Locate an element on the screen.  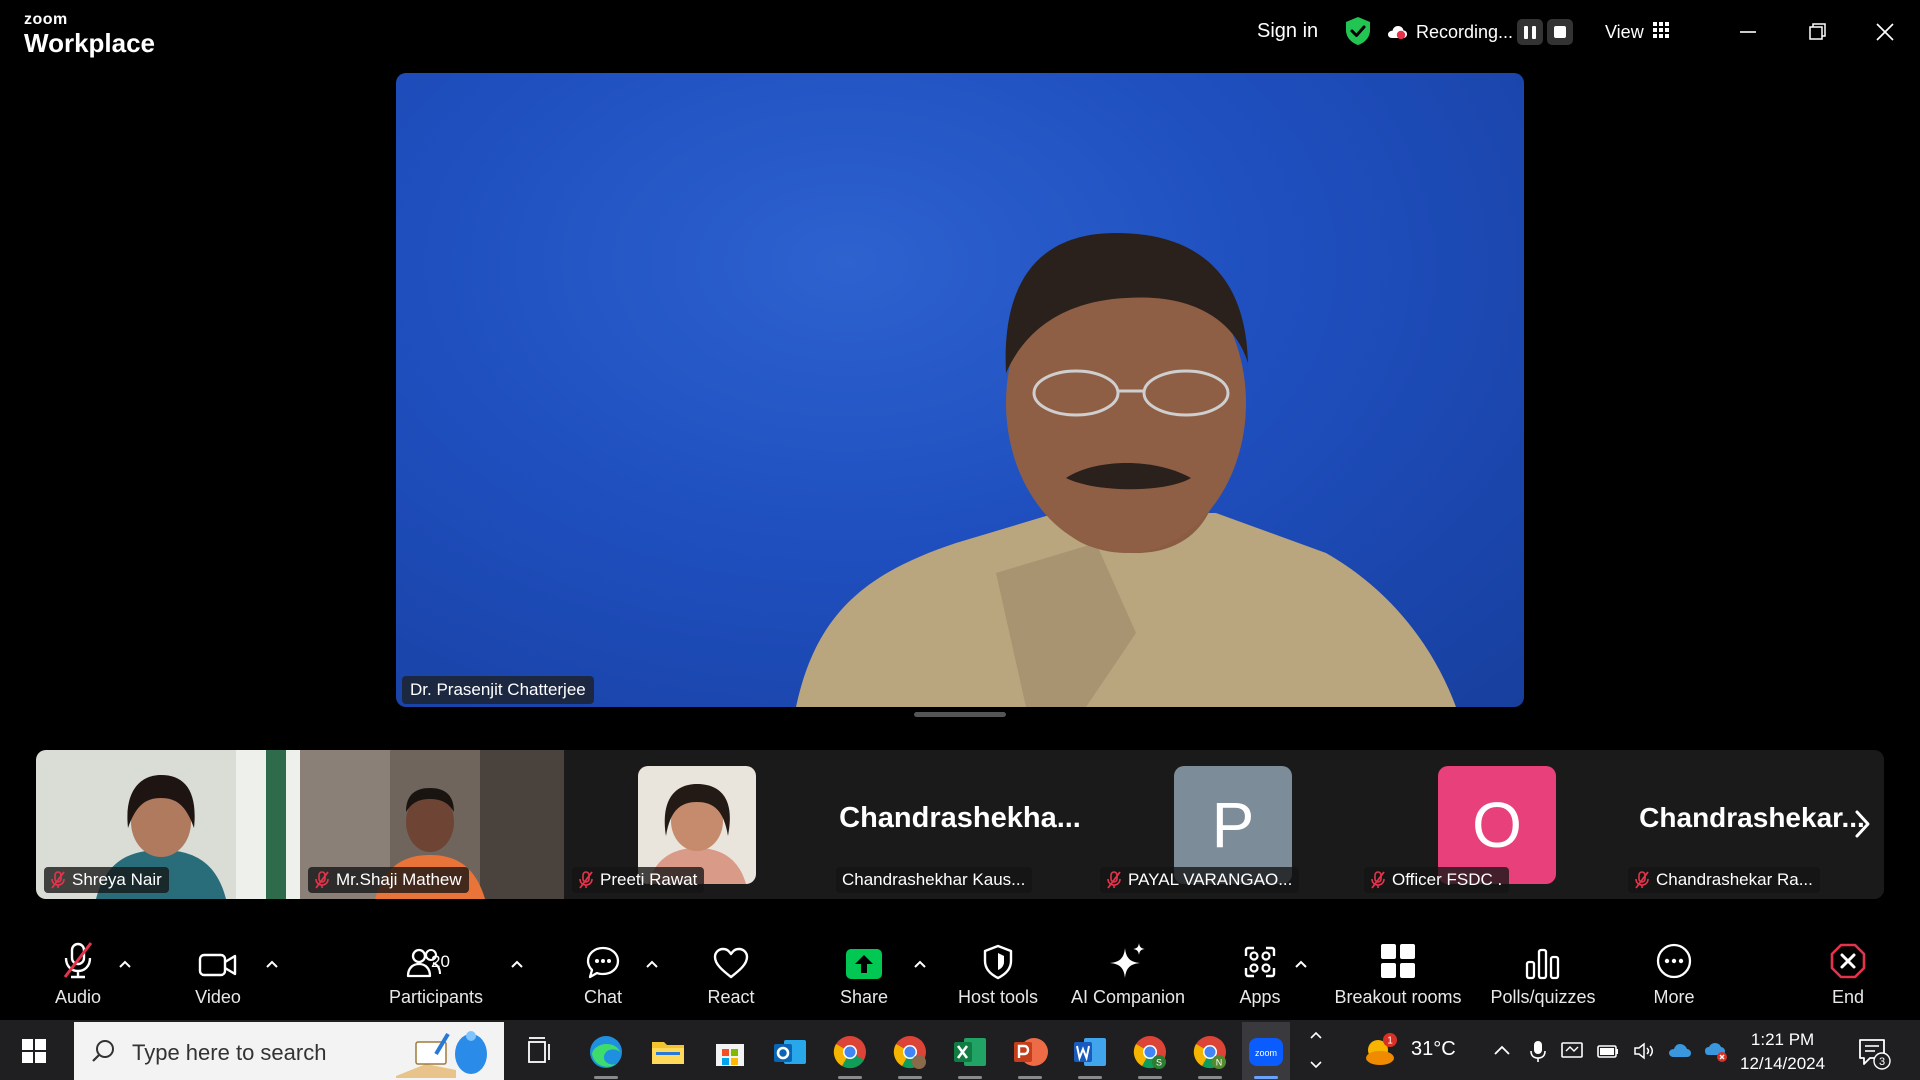
windows-start-icon is located at coordinates (34, 1051).